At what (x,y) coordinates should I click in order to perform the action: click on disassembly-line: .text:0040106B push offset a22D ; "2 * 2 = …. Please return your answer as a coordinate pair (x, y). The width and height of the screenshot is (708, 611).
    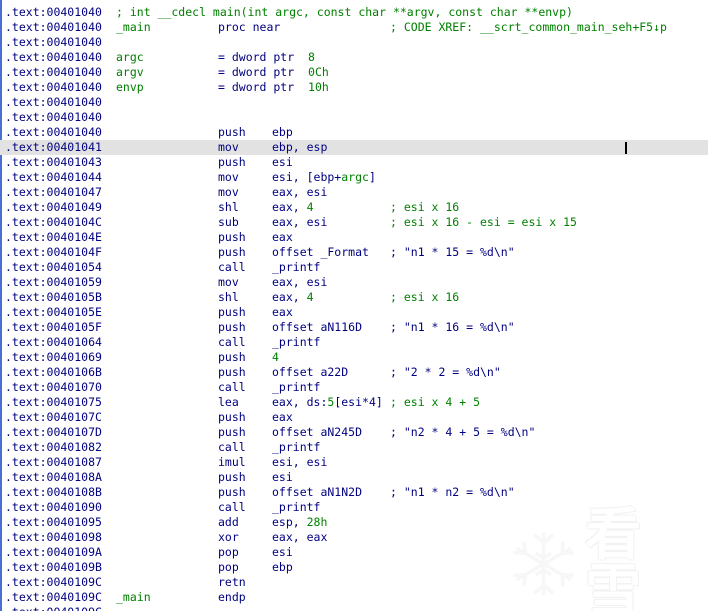
    Looking at the image, I should click on (354, 372).